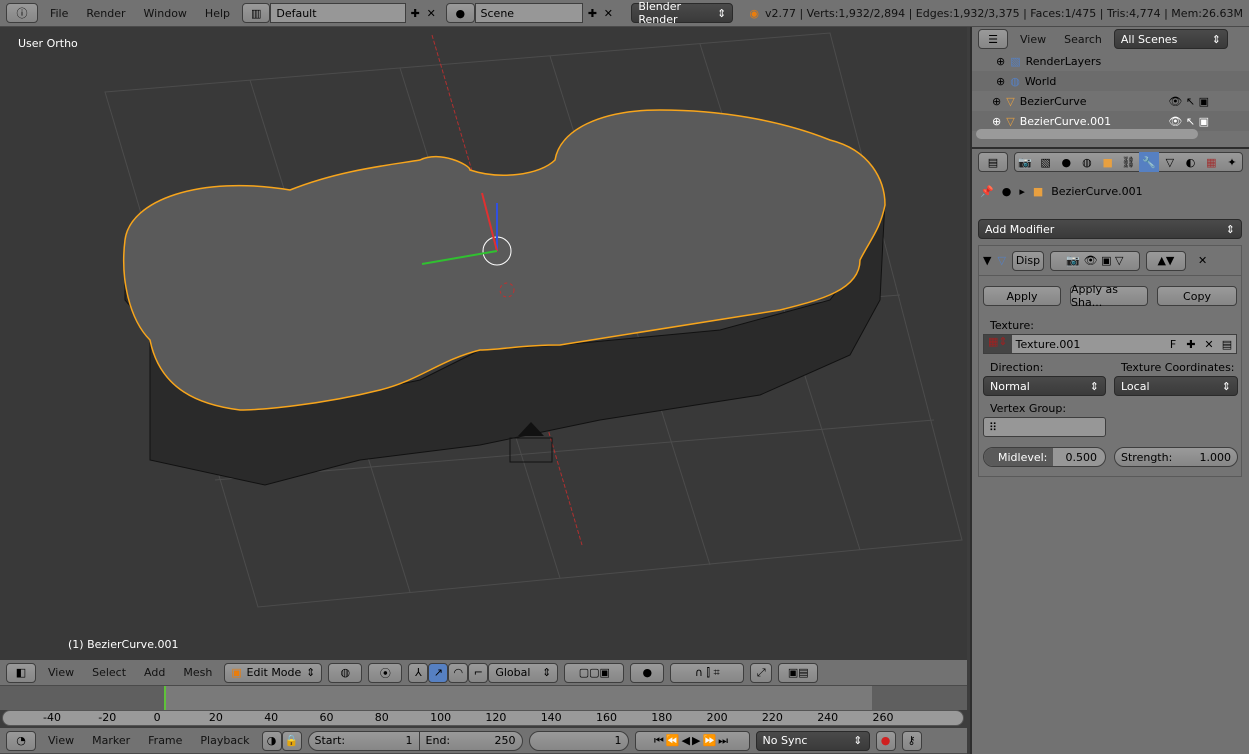  Describe the element at coordinates (523, 672) in the screenshot. I see `orientation-dropdown: Global ⇕` at that location.